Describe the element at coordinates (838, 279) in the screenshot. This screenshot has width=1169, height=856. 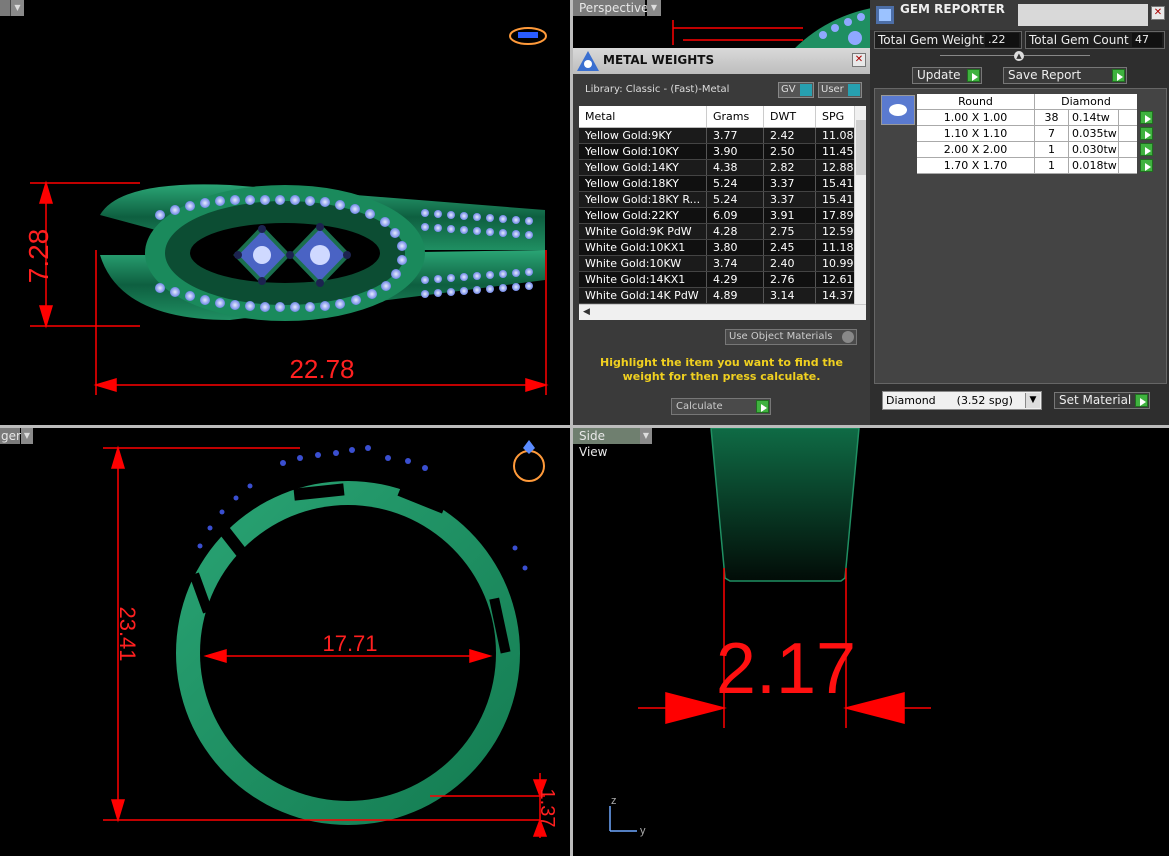
I see `table-cell: 12.61` at that location.